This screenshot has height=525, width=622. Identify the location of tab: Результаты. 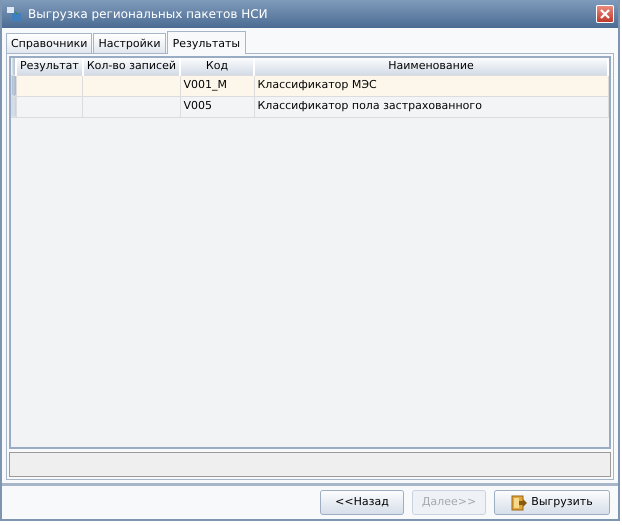
(206, 42).